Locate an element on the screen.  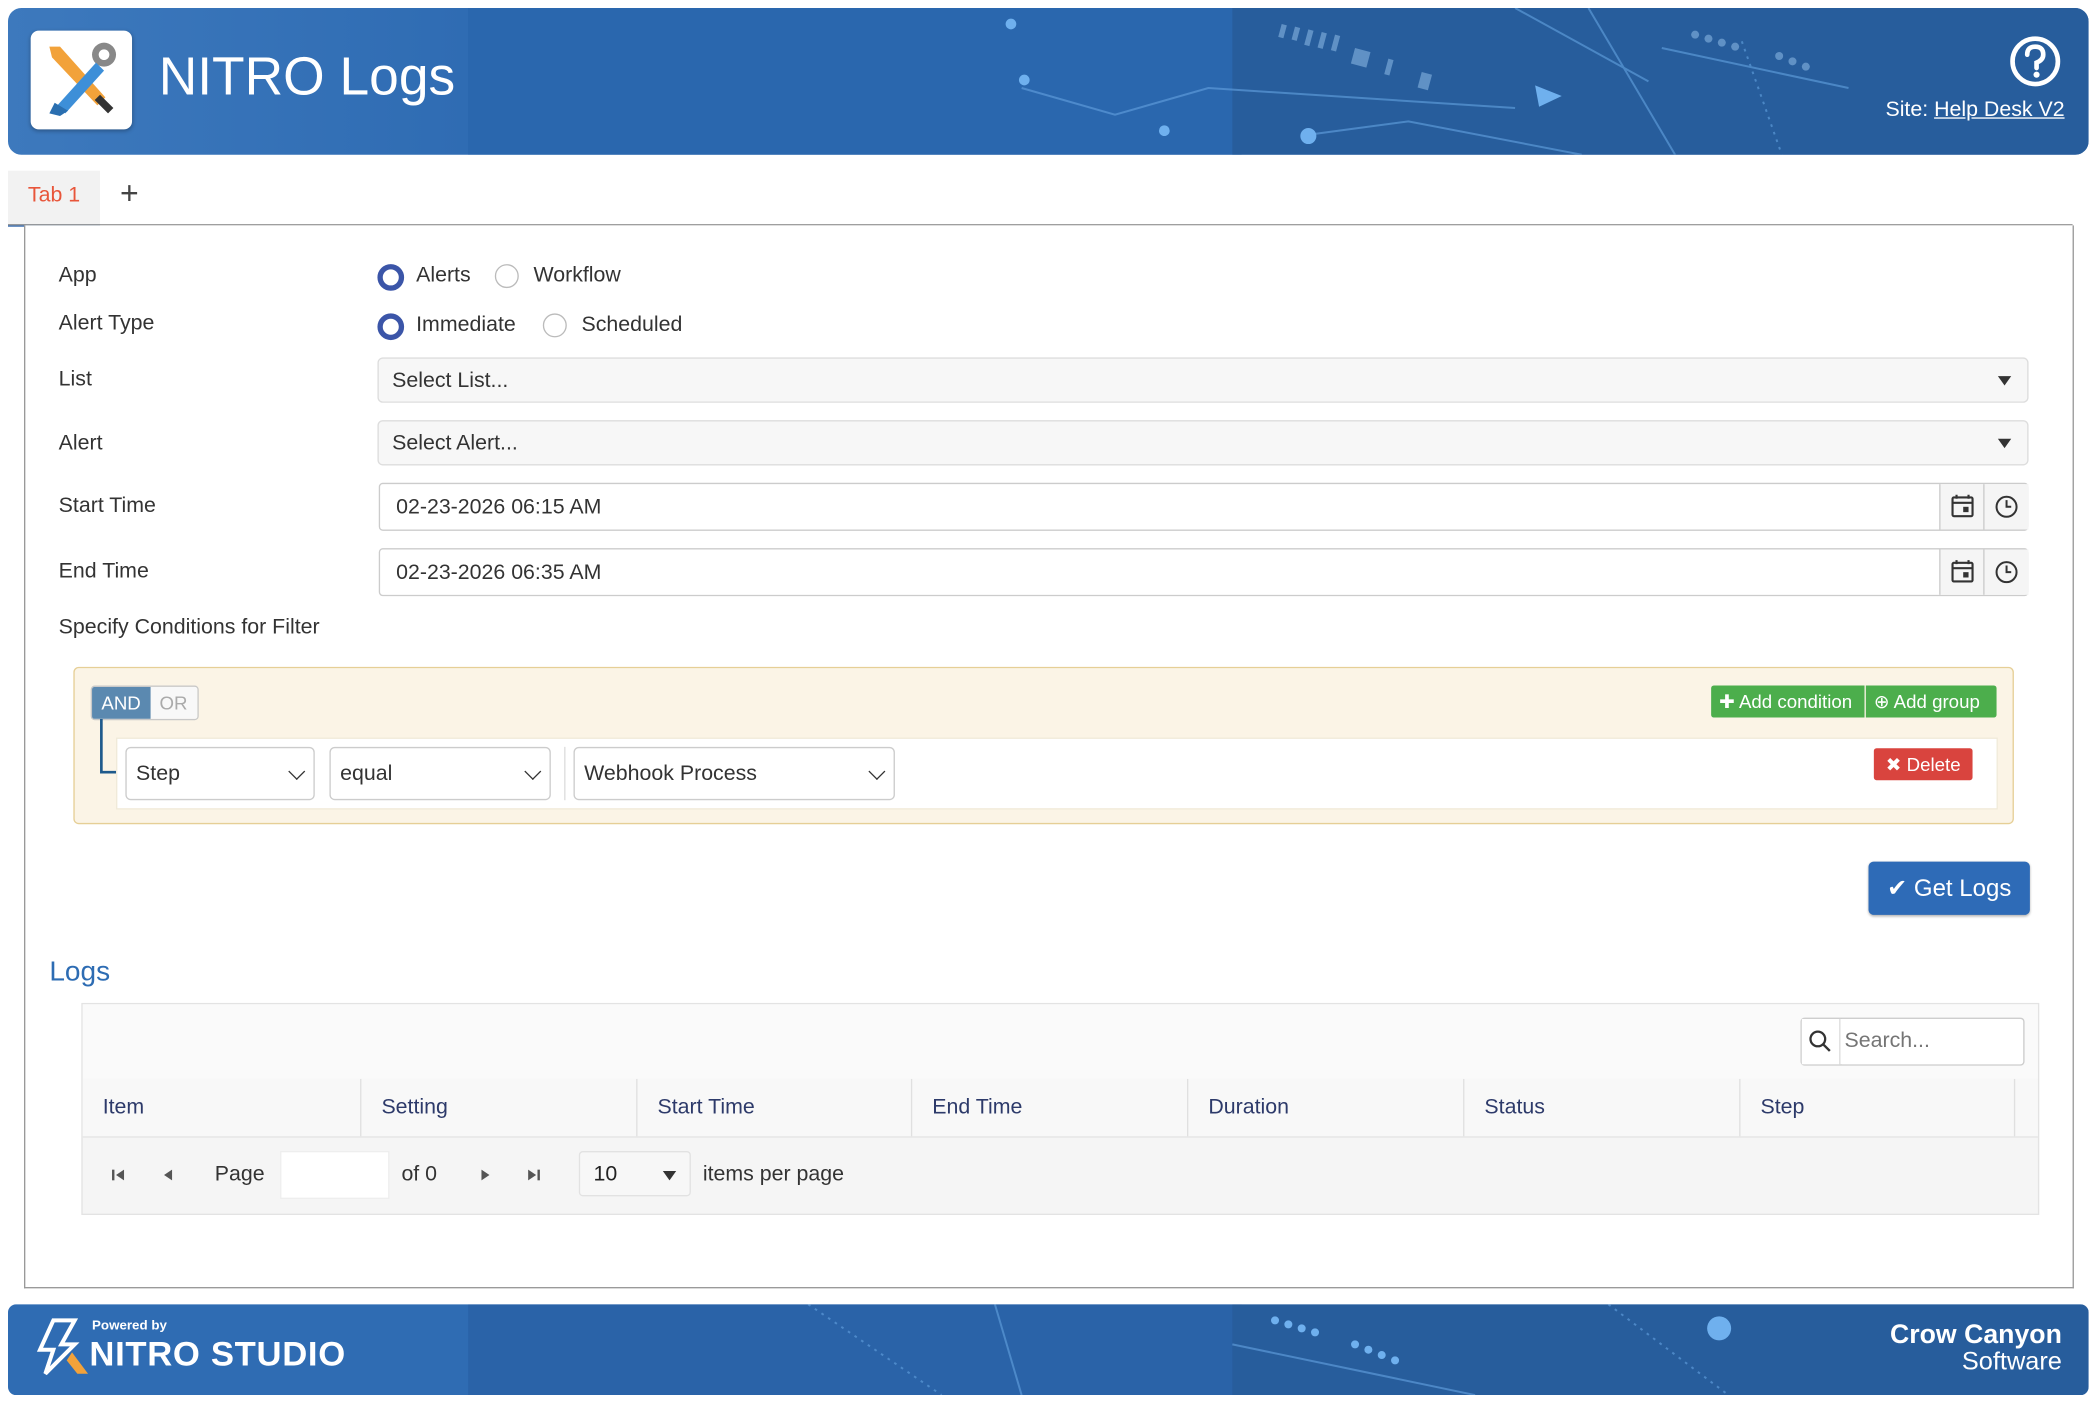
list-label: List is located at coordinates (75, 379).